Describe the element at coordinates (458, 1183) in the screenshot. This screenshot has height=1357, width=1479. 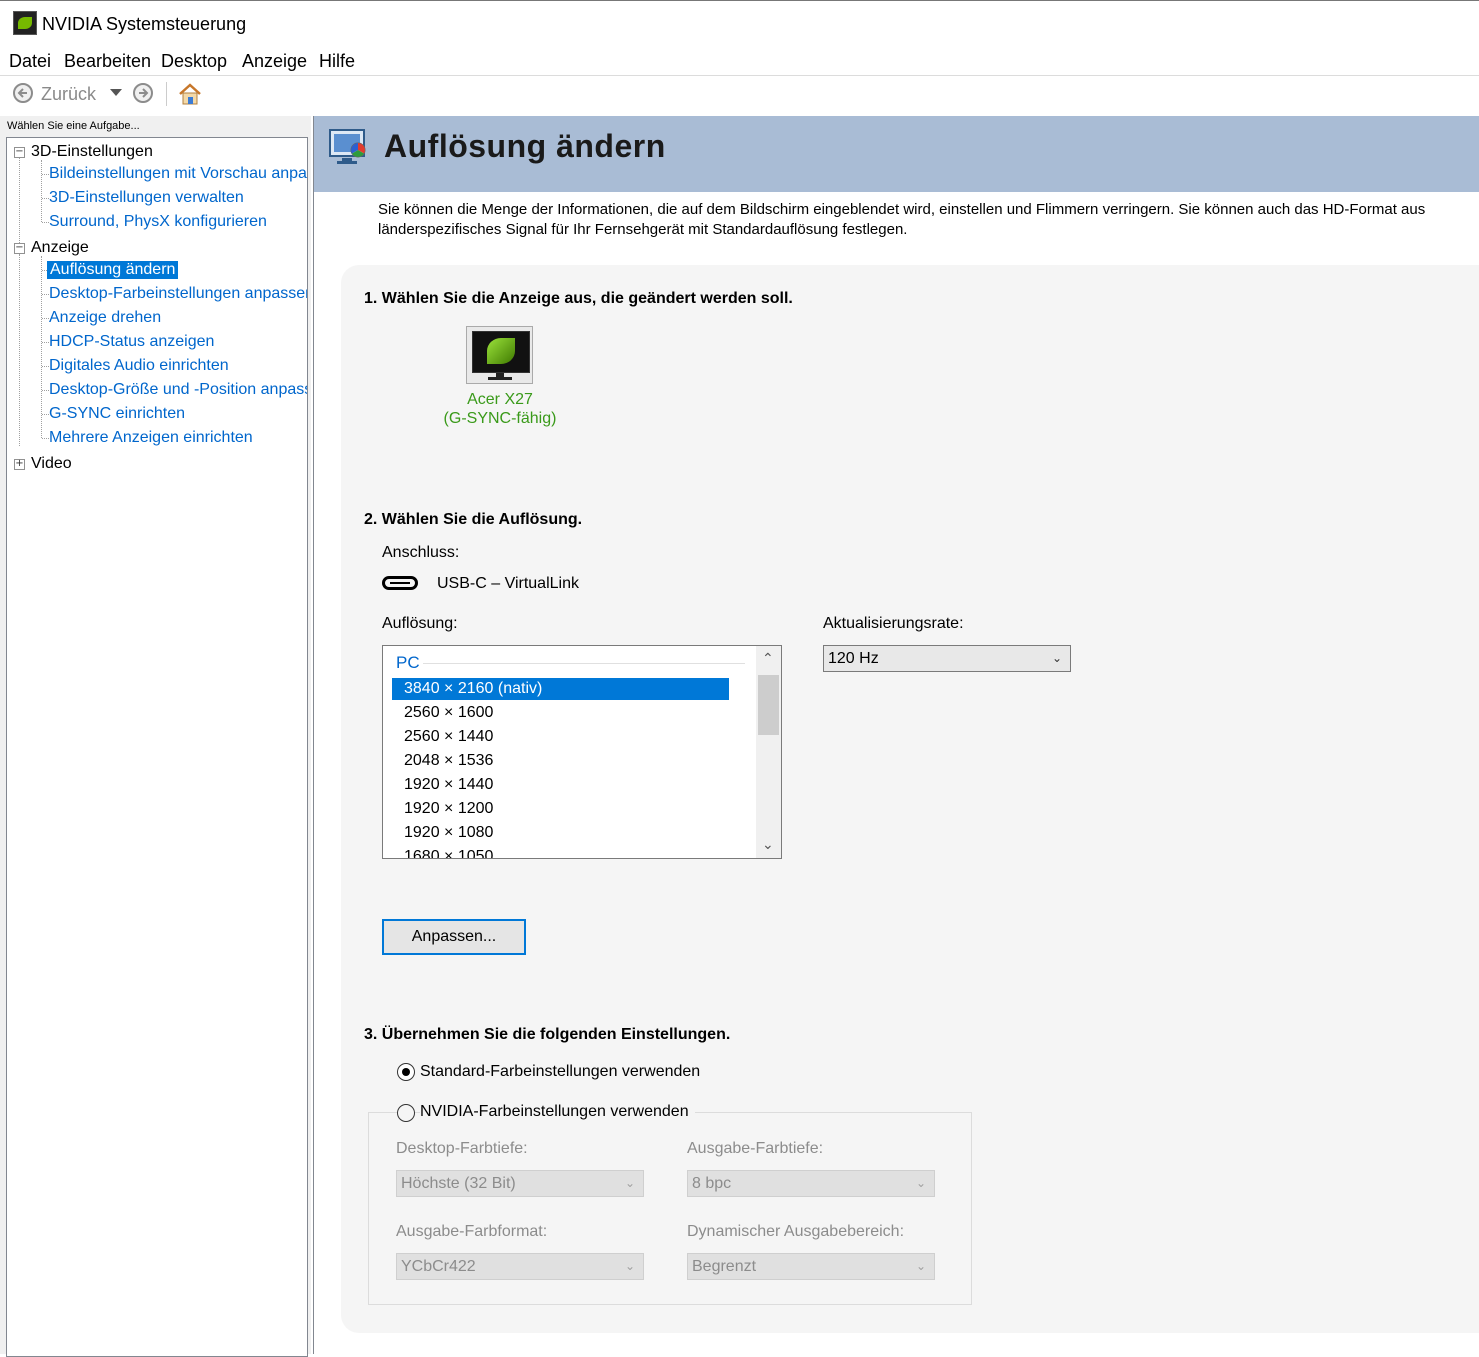
I see `desktop-color-depth-value: Höchste (32 Bit)` at that location.